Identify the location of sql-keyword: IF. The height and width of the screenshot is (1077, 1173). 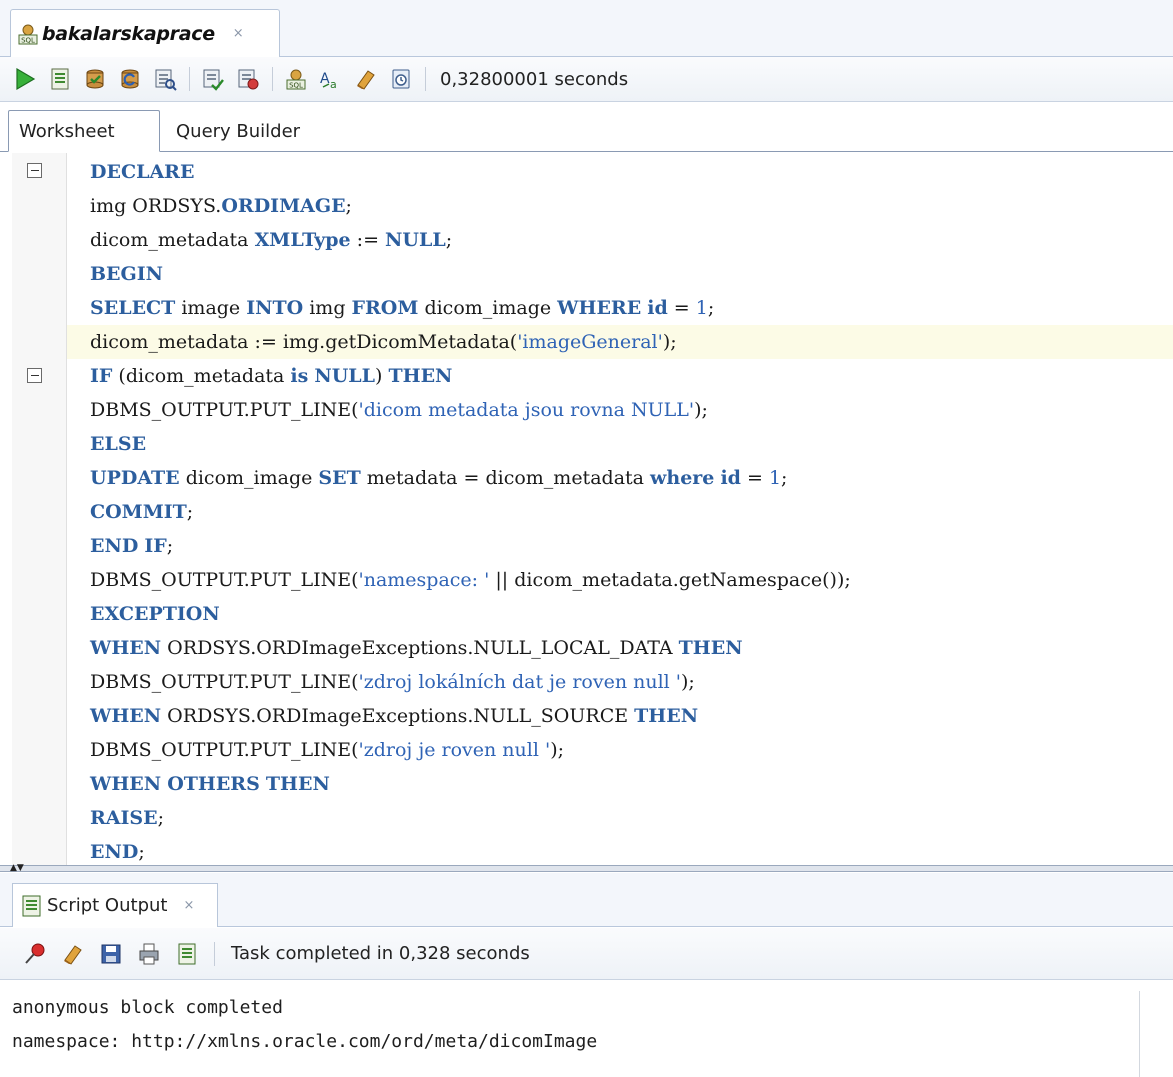
(101, 376).